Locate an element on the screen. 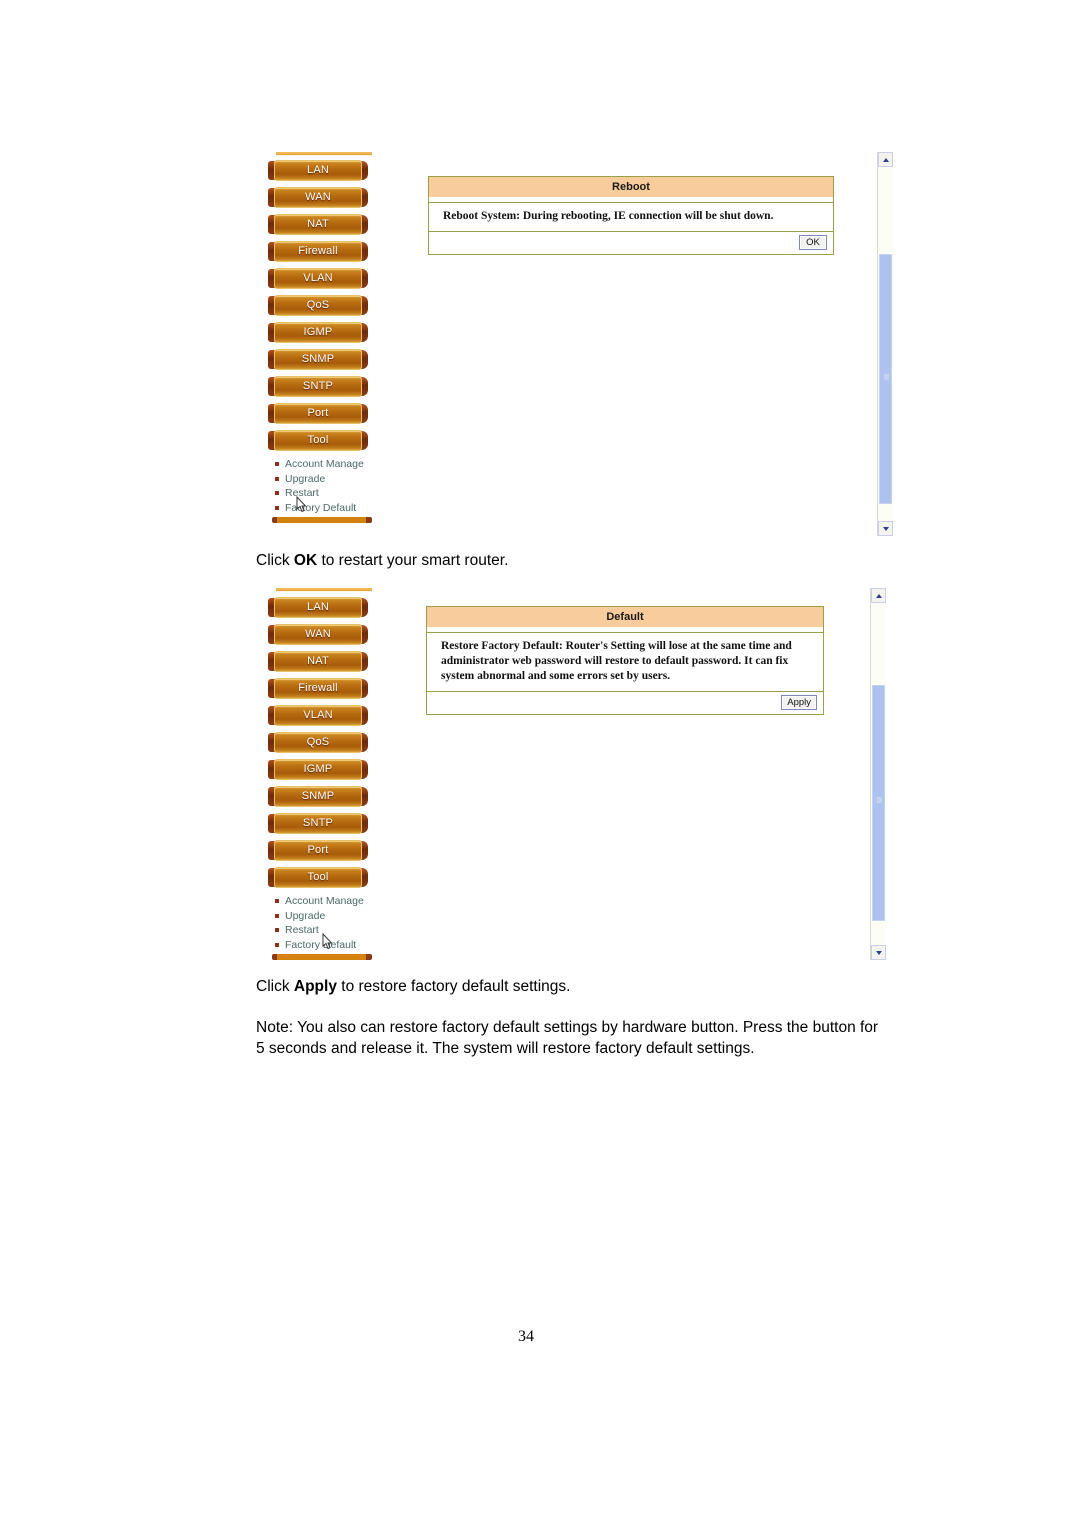 The height and width of the screenshot is (1528, 1080). button-barrel: VLAN is located at coordinates (318, 278).